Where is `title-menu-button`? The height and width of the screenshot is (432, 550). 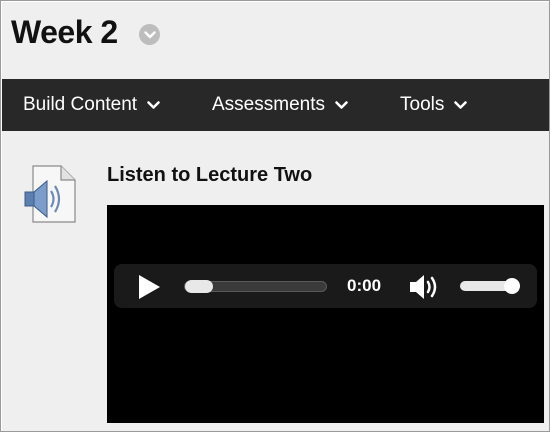
title-menu-button is located at coordinates (149, 34).